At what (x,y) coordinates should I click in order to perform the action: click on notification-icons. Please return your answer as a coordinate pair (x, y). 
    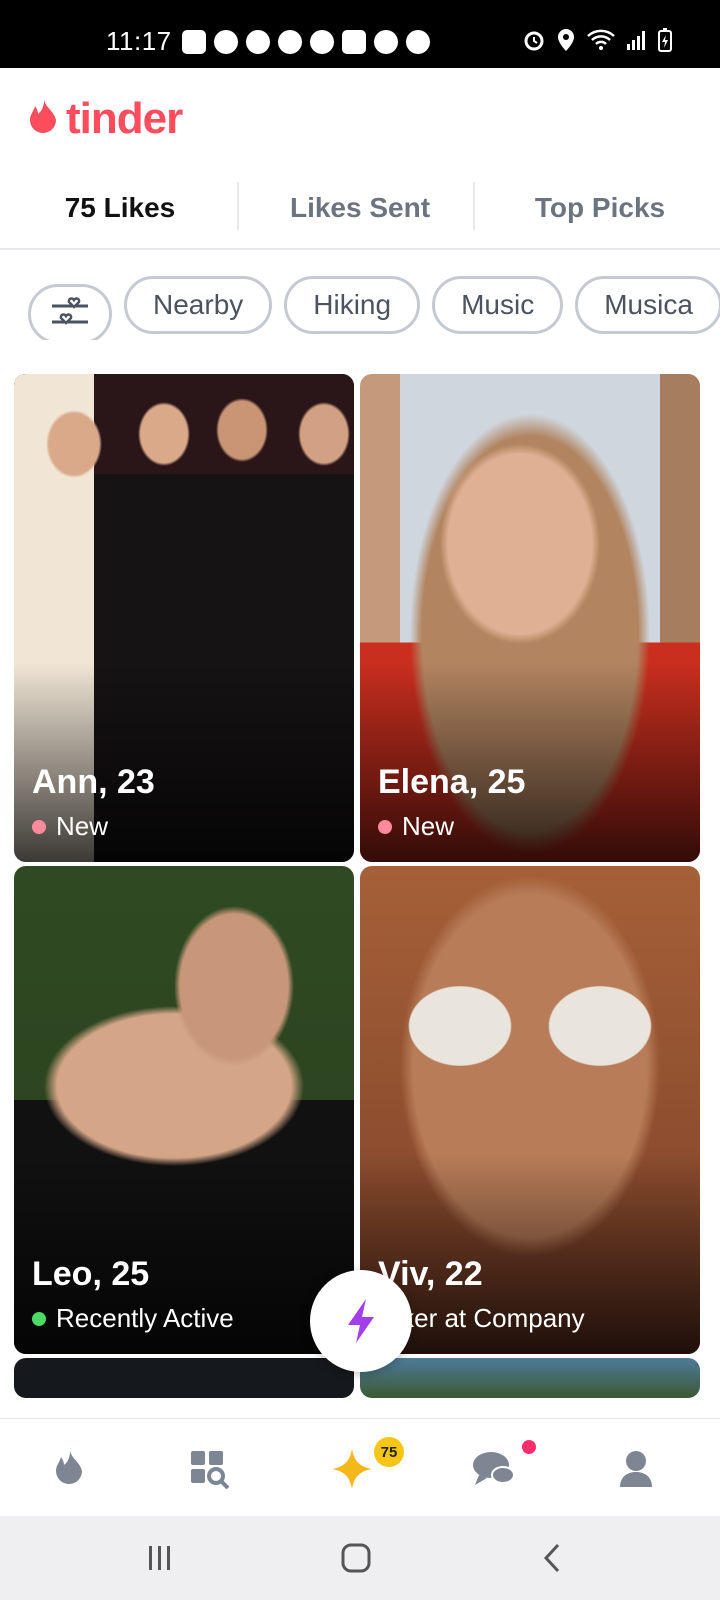
    Looking at the image, I should click on (306, 42).